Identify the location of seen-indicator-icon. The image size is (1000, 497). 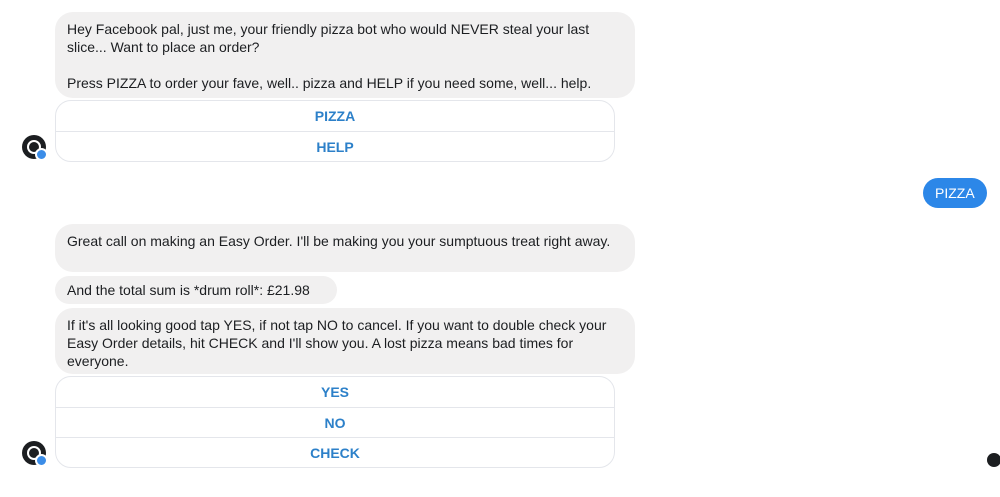
(993, 460).